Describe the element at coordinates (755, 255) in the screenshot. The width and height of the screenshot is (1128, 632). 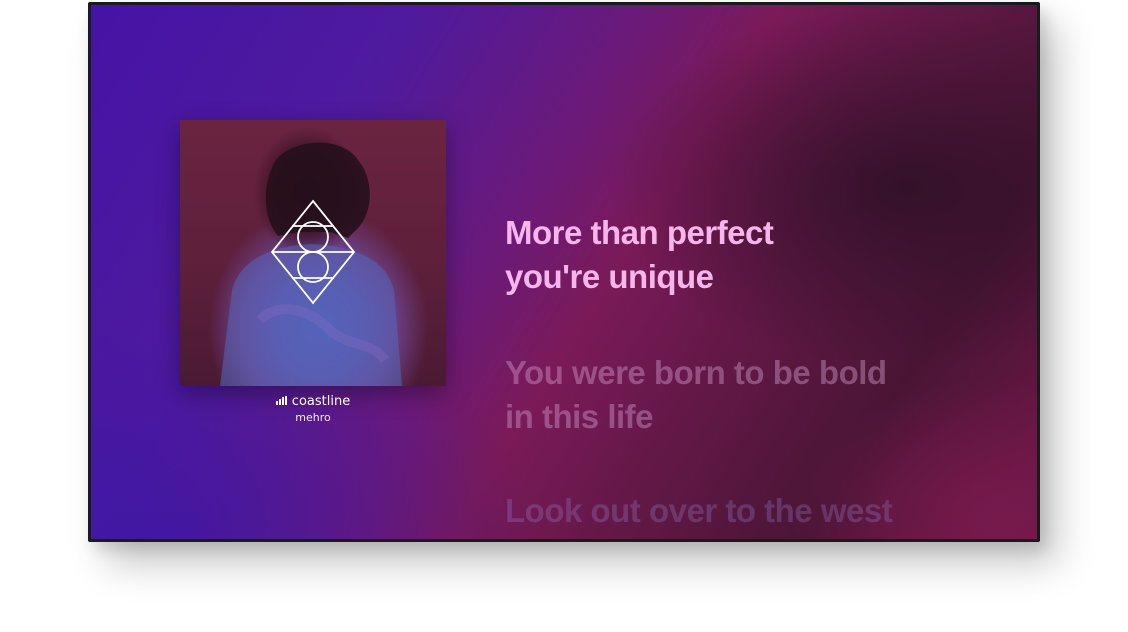
I see `lyric-current: More than perfect you're unique` at that location.